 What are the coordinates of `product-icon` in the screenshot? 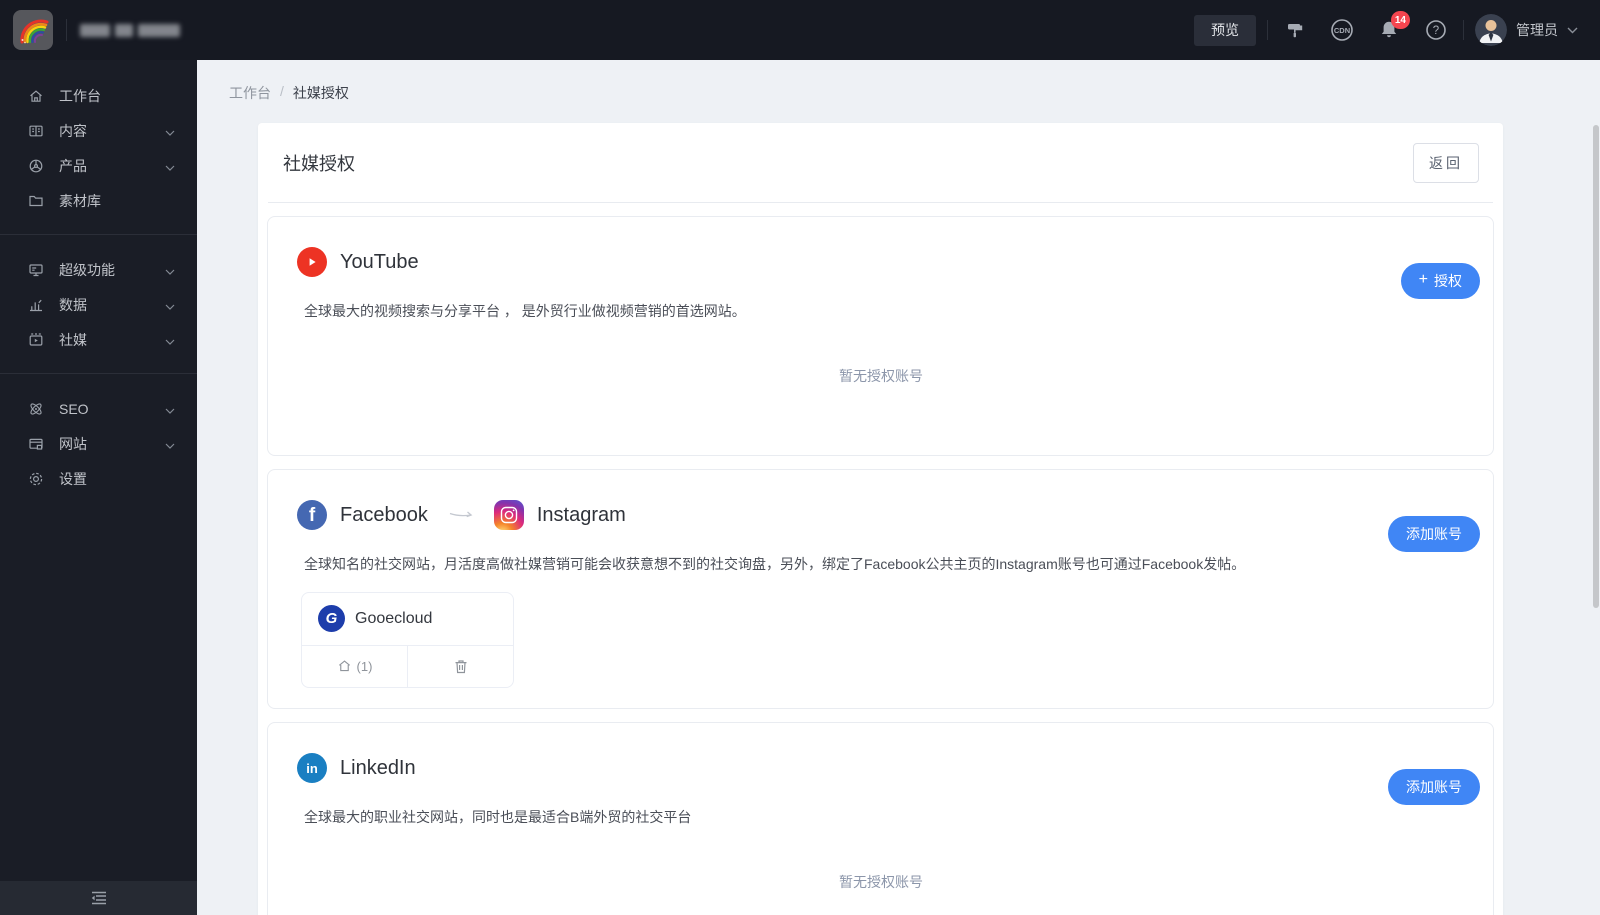 It's located at (36, 166).